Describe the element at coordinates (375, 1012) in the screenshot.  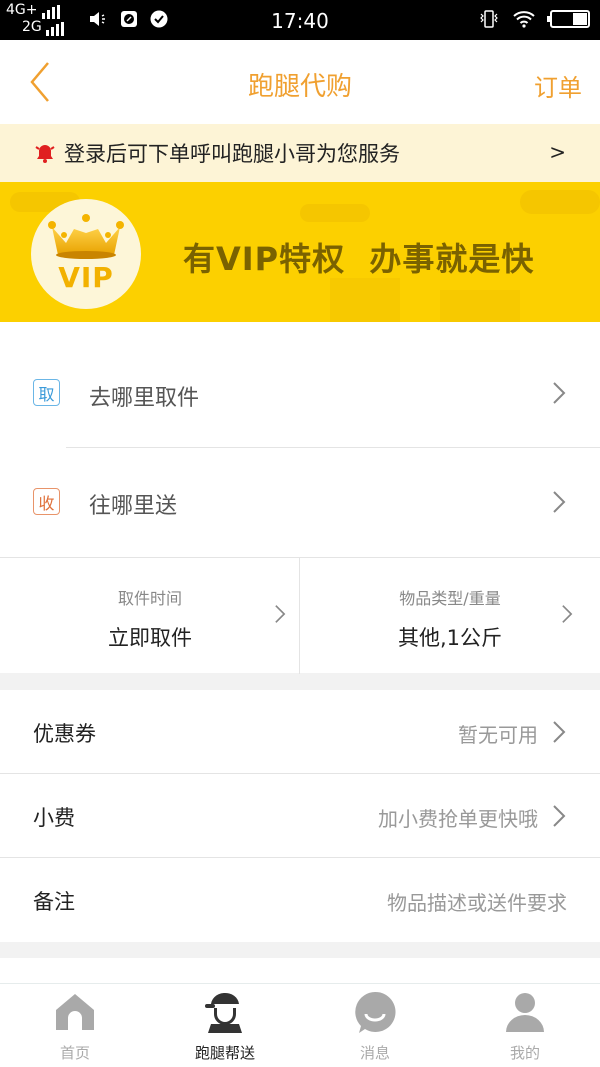
I see `message-icon` at that location.